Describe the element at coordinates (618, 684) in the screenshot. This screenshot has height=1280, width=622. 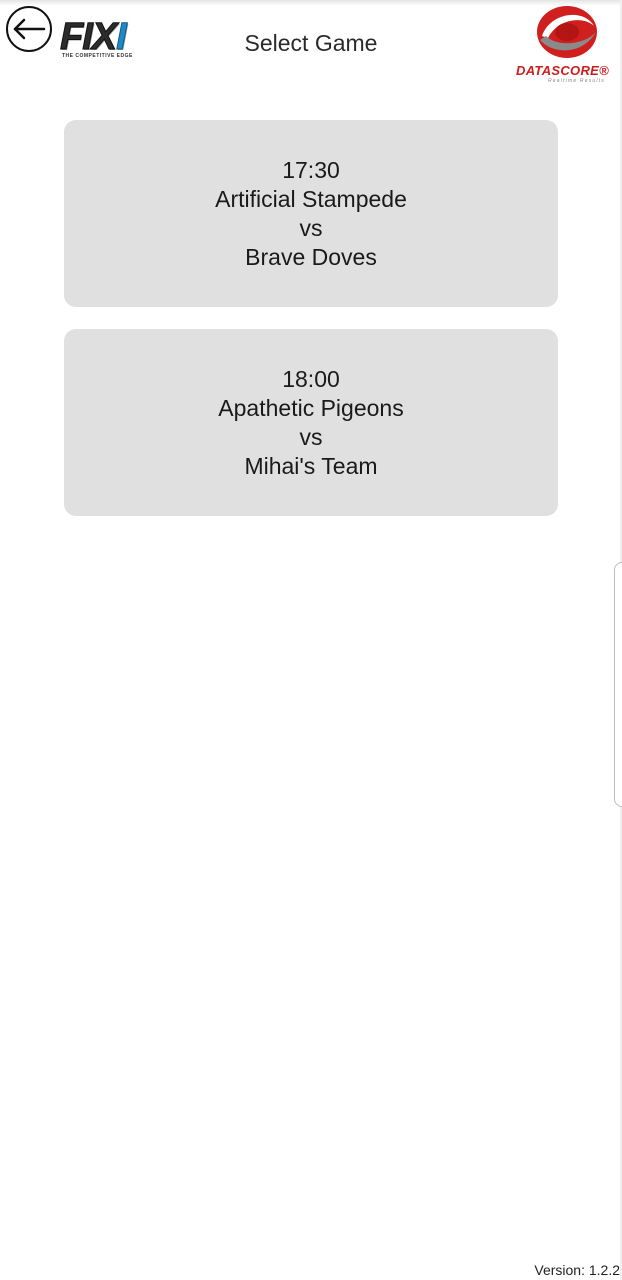
I see `edge-panel-handle` at that location.